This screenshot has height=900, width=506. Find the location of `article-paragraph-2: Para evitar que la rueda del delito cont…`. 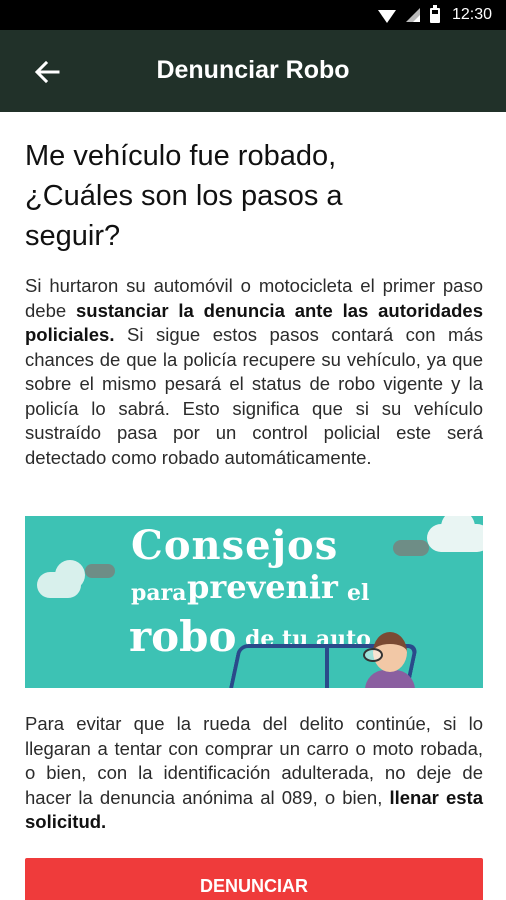

article-paragraph-2: Para evitar que la rueda del delito cont… is located at coordinates (254, 773).